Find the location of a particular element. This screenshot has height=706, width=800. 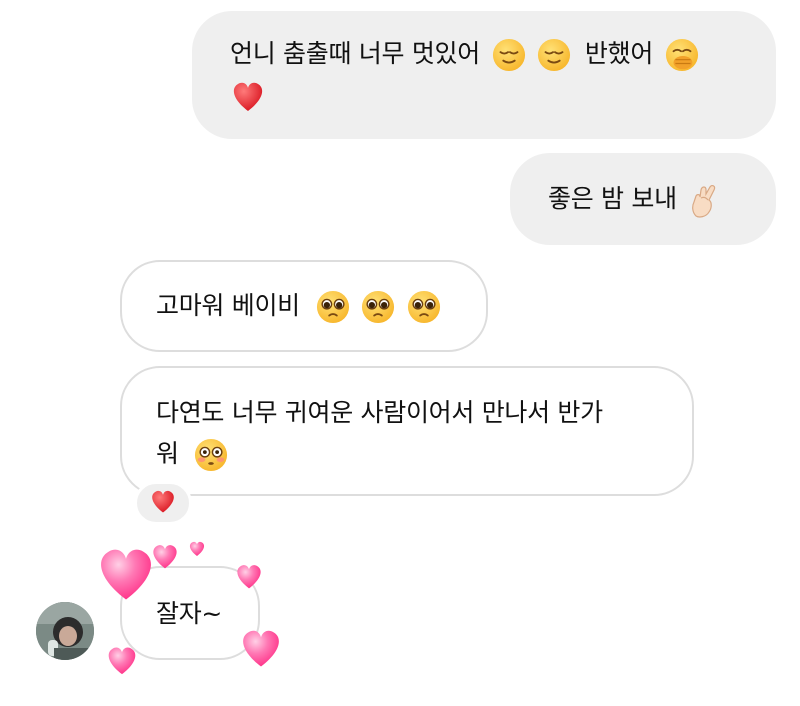

message-text: 좋은 밤 보내 is located at coordinates (612, 198).